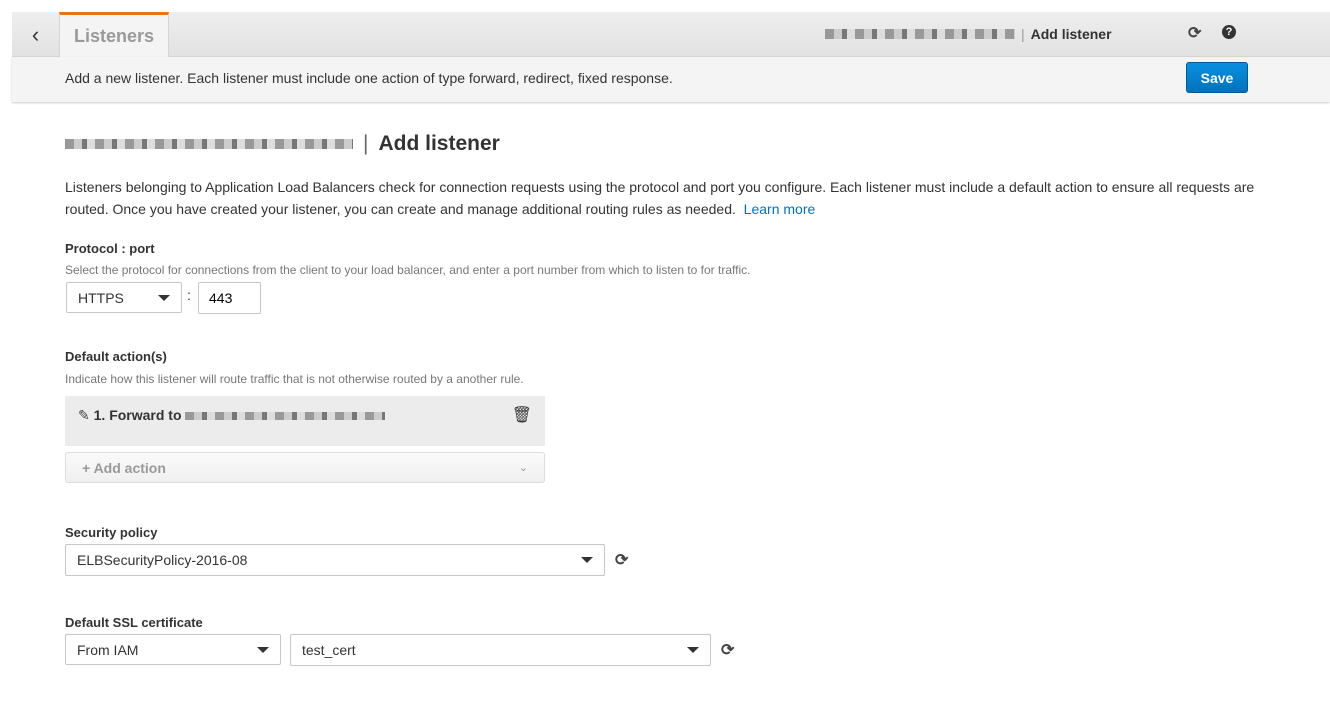 This screenshot has width=1330, height=710. Describe the element at coordinates (84, 415) in the screenshot. I see `pencil-icon: ✎` at that location.